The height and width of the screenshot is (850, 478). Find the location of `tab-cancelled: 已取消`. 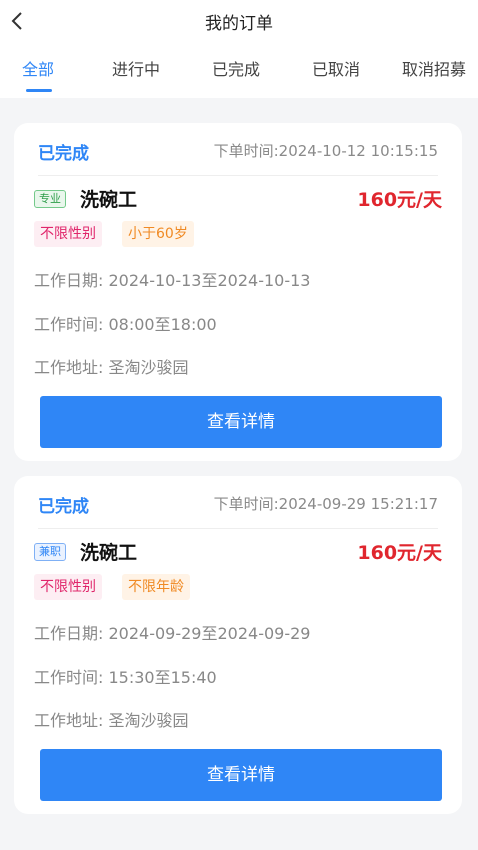

tab-cancelled: 已取消 is located at coordinates (336, 68).